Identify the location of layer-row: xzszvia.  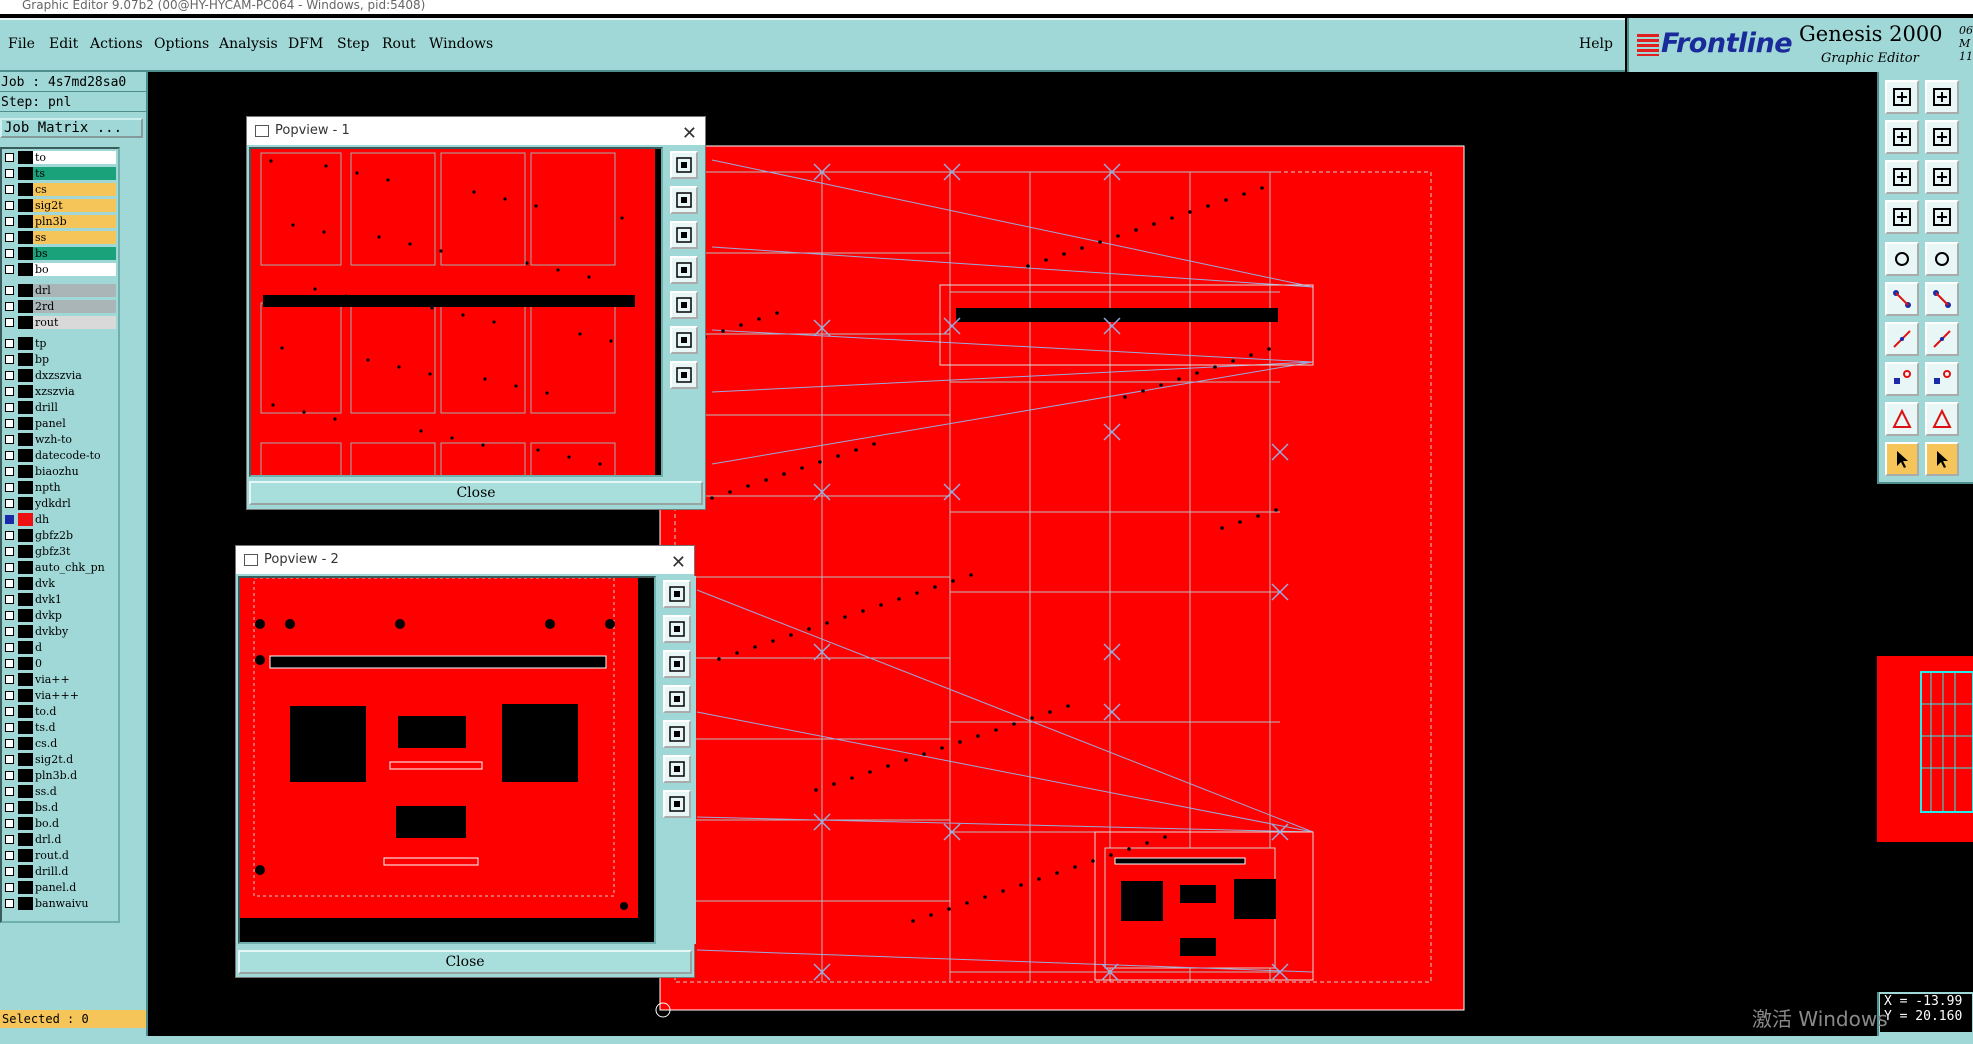
(60, 391).